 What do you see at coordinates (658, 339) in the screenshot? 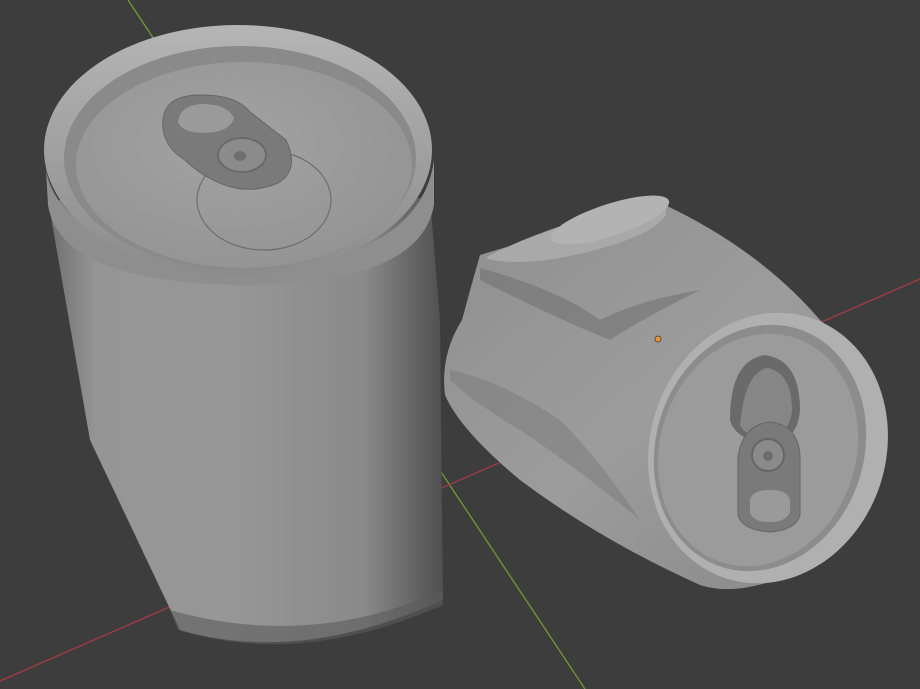
I see `object-origin-dot` at bounding box center [658, 339].